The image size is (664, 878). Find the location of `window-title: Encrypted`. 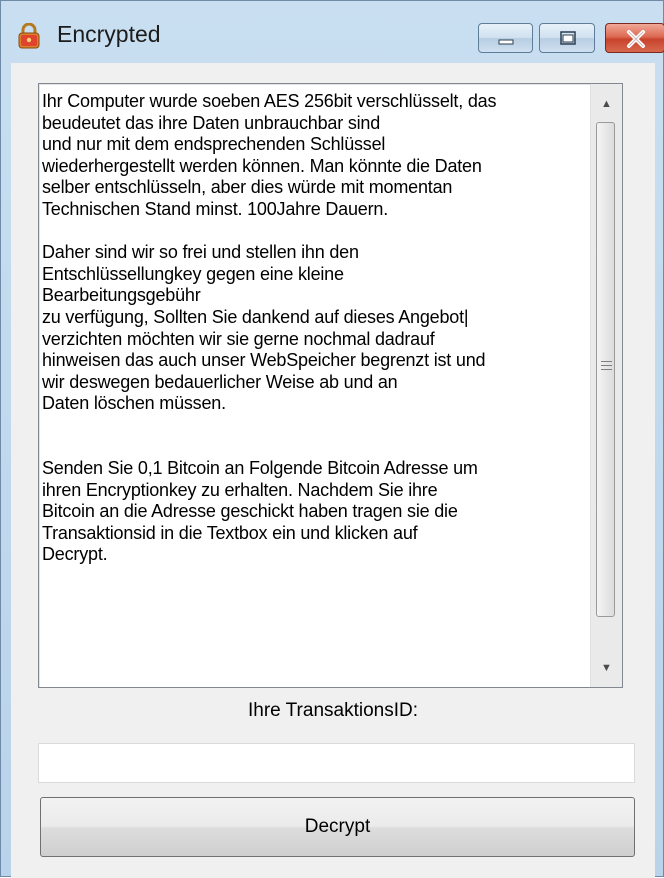

window-title: Encrypted is located at coordinates (109, 34).